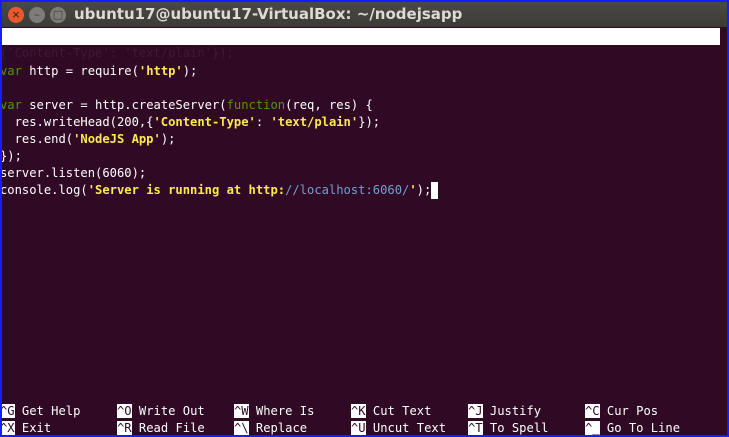 The height and width of the screenshot is (437, 729). I want to click on shortcut-key: ^W, so click(241, 411).